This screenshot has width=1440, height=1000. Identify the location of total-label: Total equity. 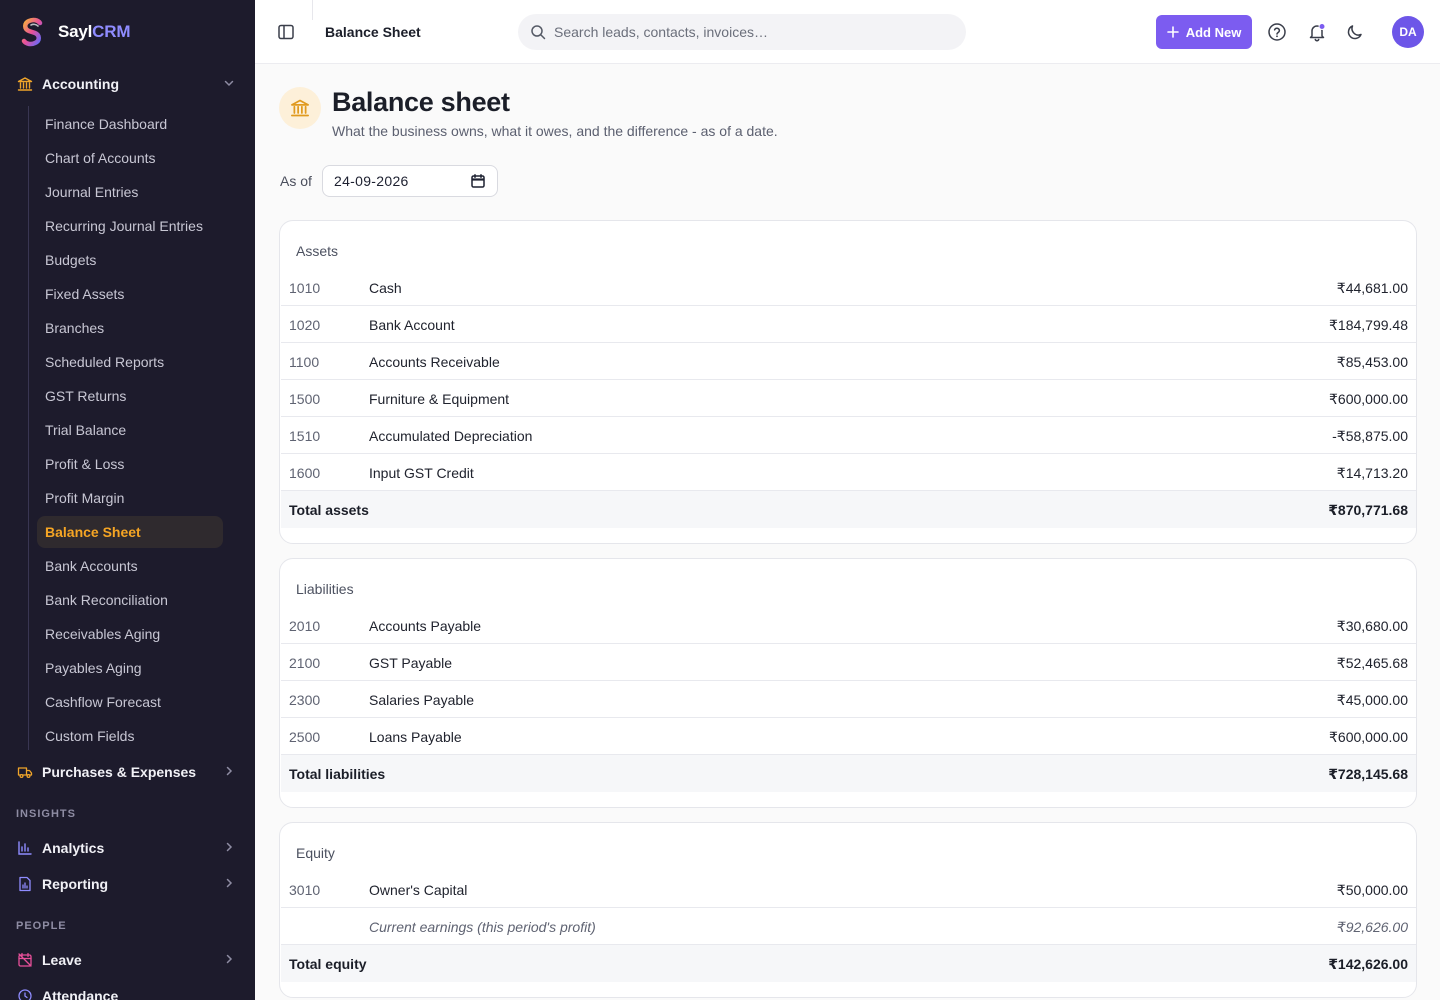
(328, 964).